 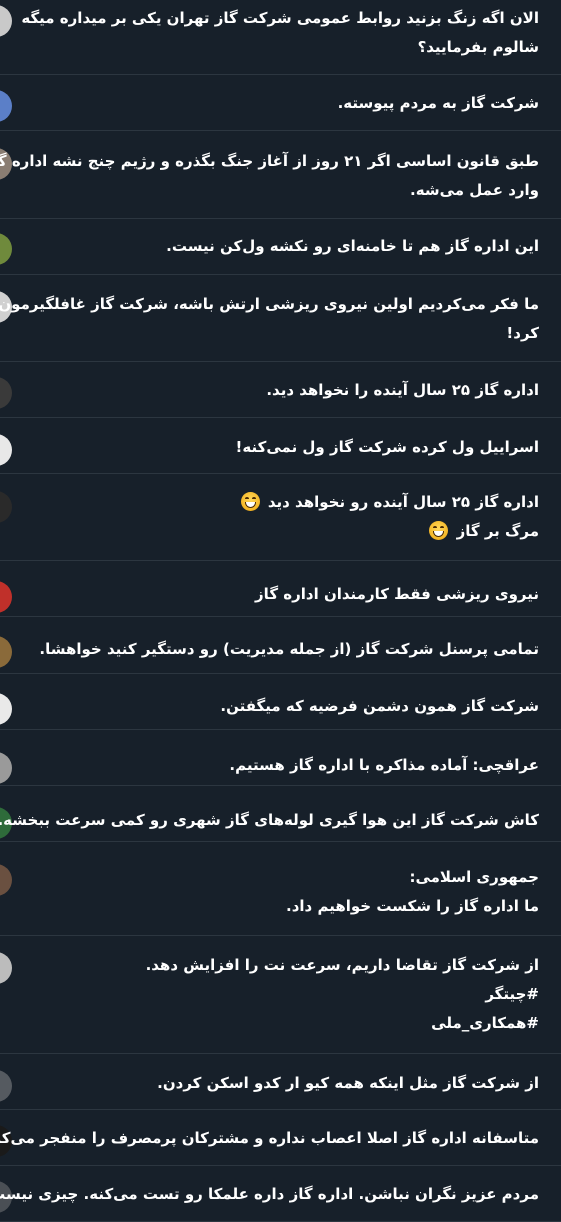 What do you see at coordinates (478, 47) in the screenshot?
I see `reply-line-text: شالوم بفرمایید؟` at bounding box center [478, 47].